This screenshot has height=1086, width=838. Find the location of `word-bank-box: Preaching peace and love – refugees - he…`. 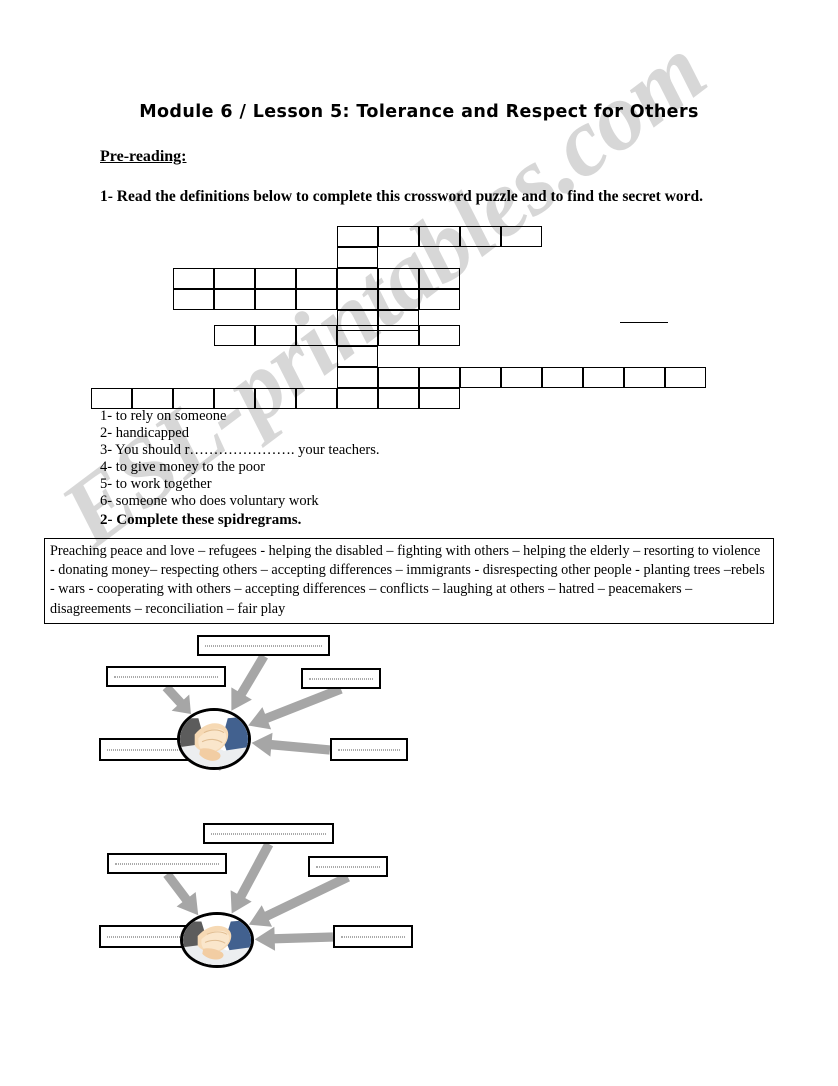

word-bank-box: Preaching peace and love – refugees - he… is located at coordinates (409, 581).